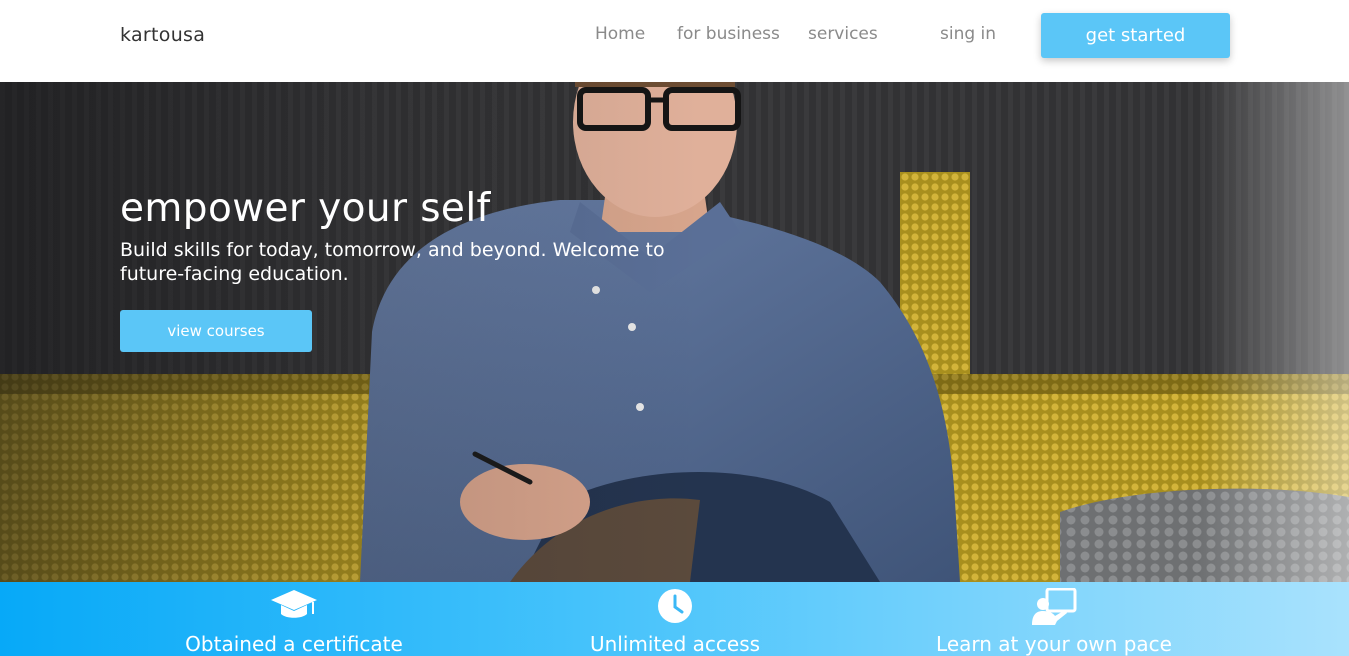 The width and height of the screenshot is (1349, 656). Describe the element at coordinates (305, 208) in the screenshot. I see `hero-title: empower your self` at that location.